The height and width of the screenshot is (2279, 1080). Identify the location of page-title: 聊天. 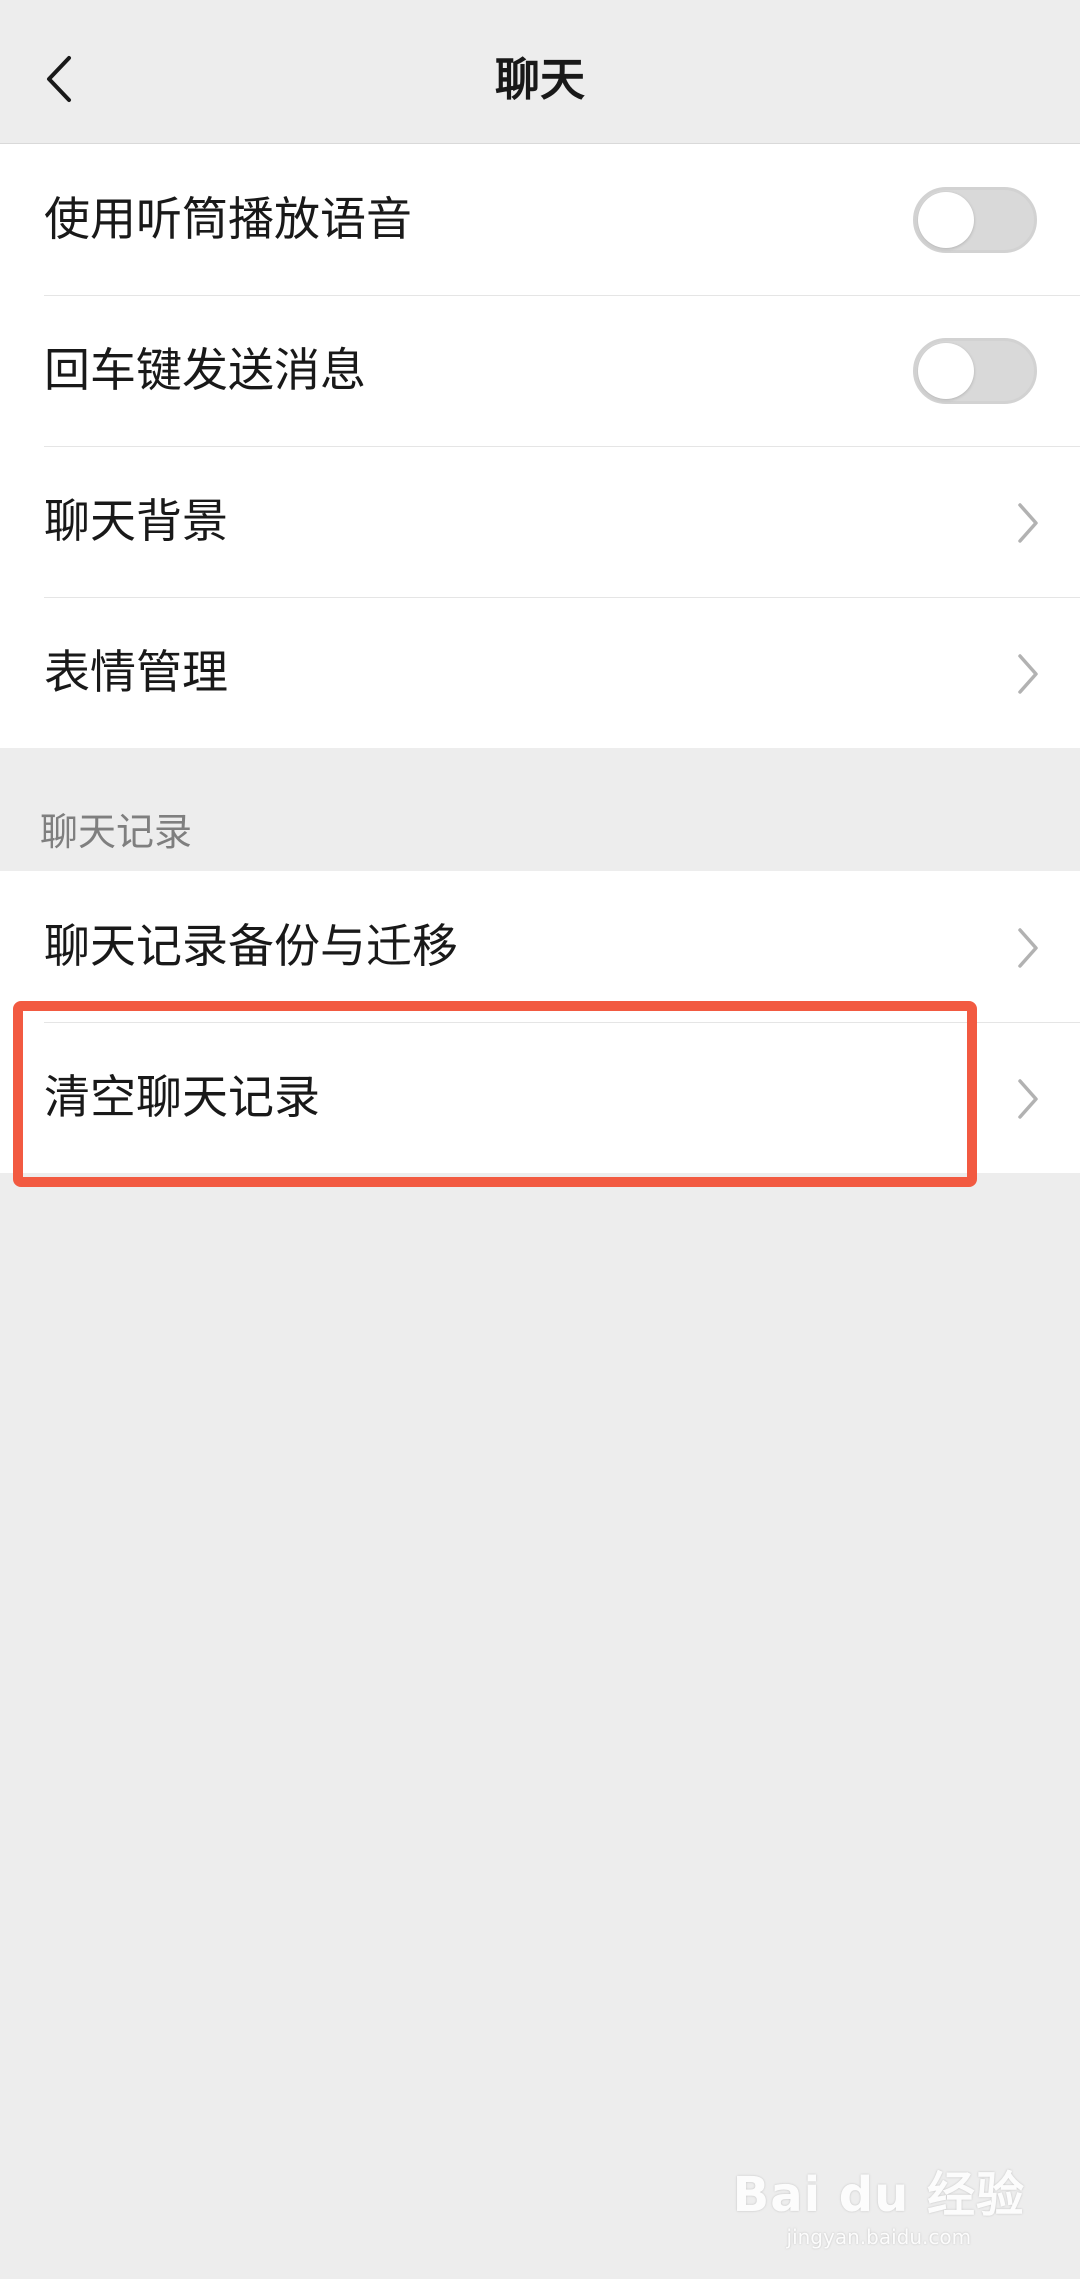
(539, 79).